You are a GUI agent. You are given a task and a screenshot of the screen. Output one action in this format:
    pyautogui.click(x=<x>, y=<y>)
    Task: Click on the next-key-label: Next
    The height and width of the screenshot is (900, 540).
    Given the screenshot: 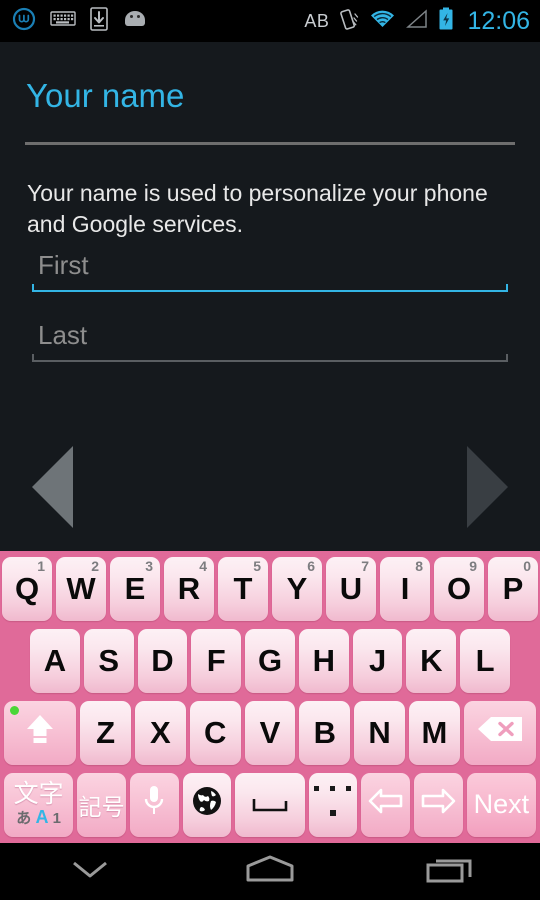 What is the action you would take?
    pyautogui.click(x=501, y=804)
    